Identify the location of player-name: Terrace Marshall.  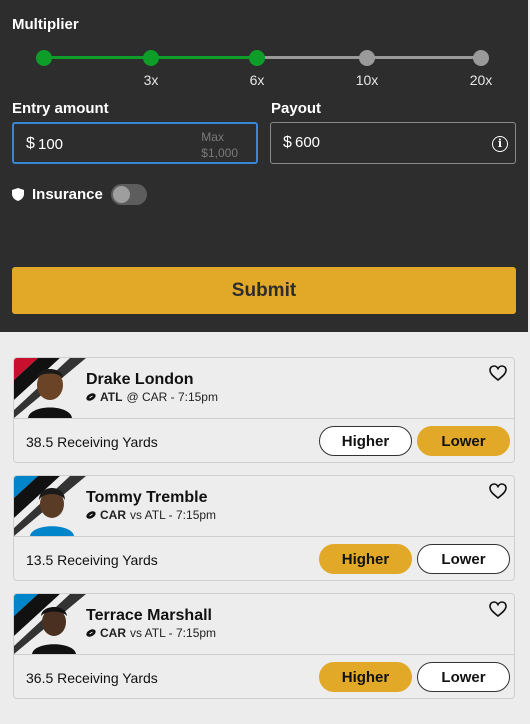
(149, 615).